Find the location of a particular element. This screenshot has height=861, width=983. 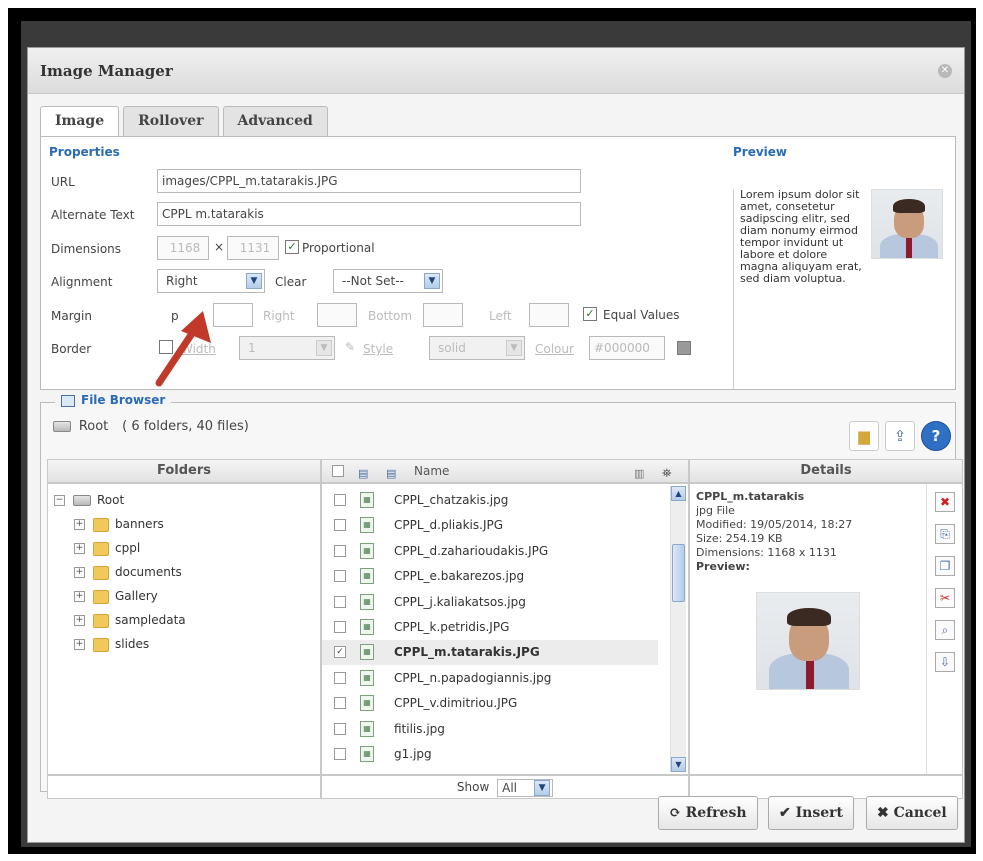

margin-left-input is located at coordinates (549, 315).